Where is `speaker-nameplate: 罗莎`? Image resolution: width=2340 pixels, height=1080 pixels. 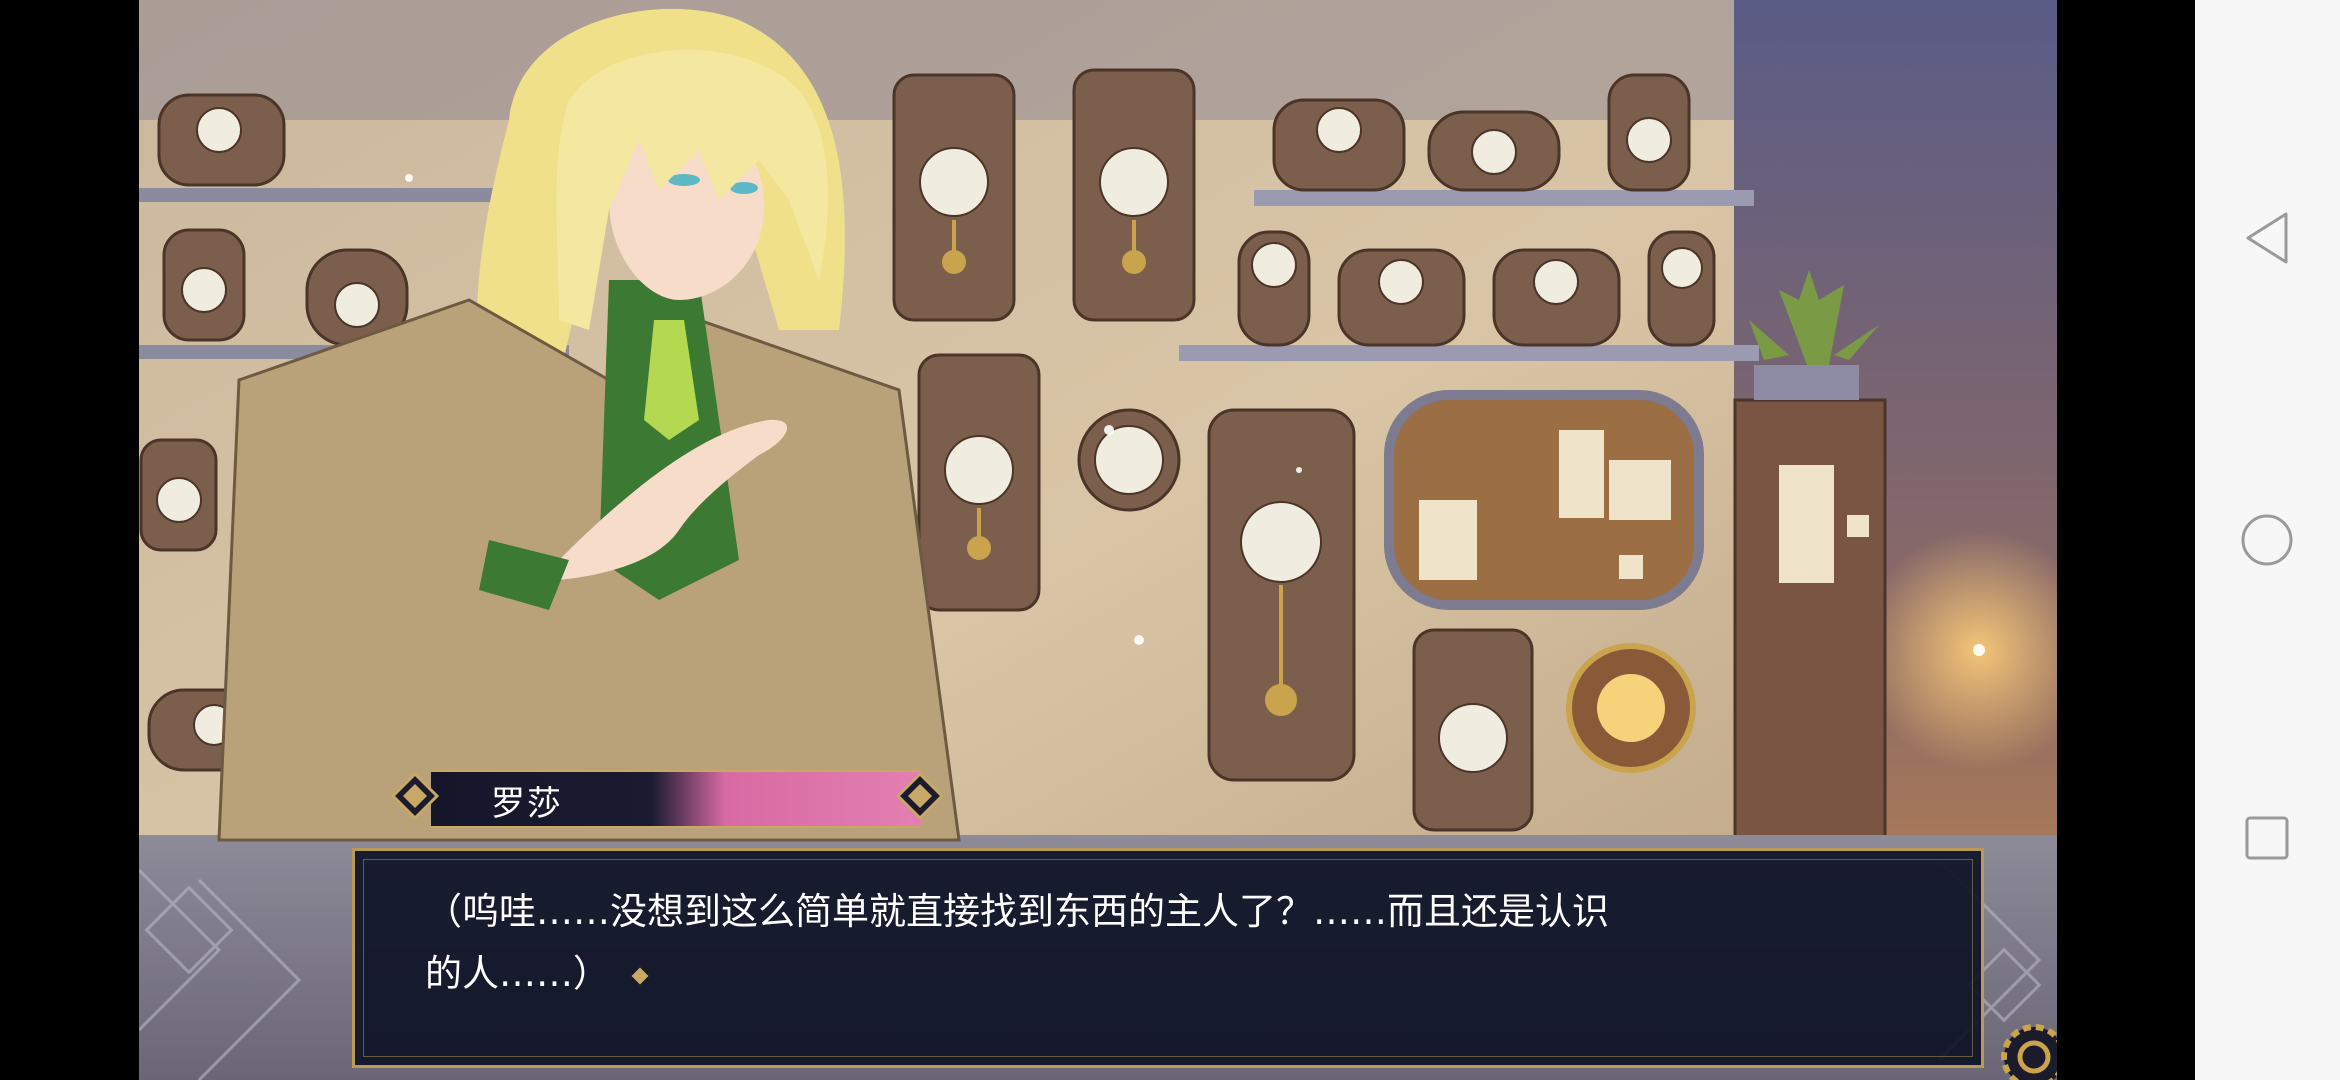 speaker-nameplate: 罗莎 is located at coordinates (676, 797).